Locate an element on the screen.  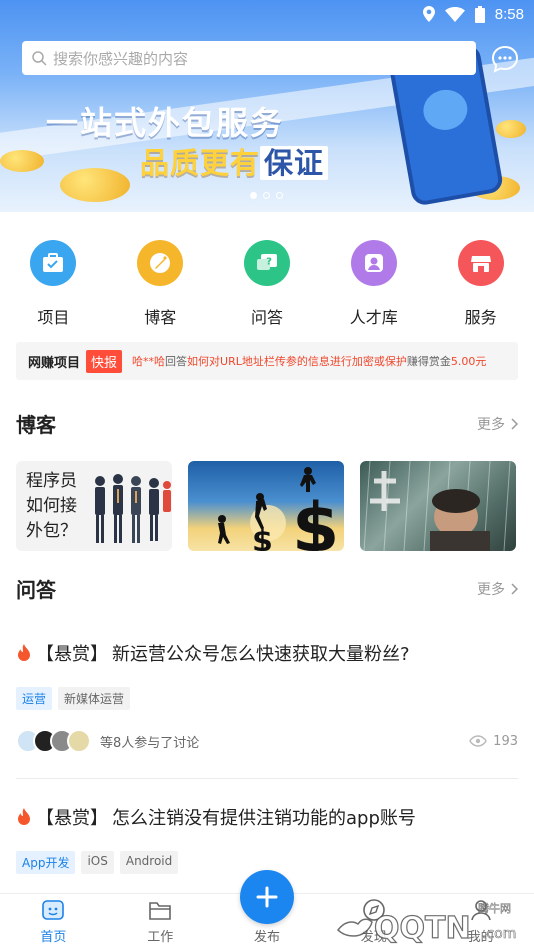
nav-item-blog: 博客 is located at coordinates (160, 284).